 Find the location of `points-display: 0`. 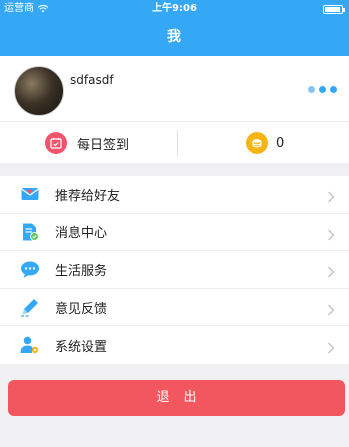

points-display: 0 is located at coordinates (265, 143).